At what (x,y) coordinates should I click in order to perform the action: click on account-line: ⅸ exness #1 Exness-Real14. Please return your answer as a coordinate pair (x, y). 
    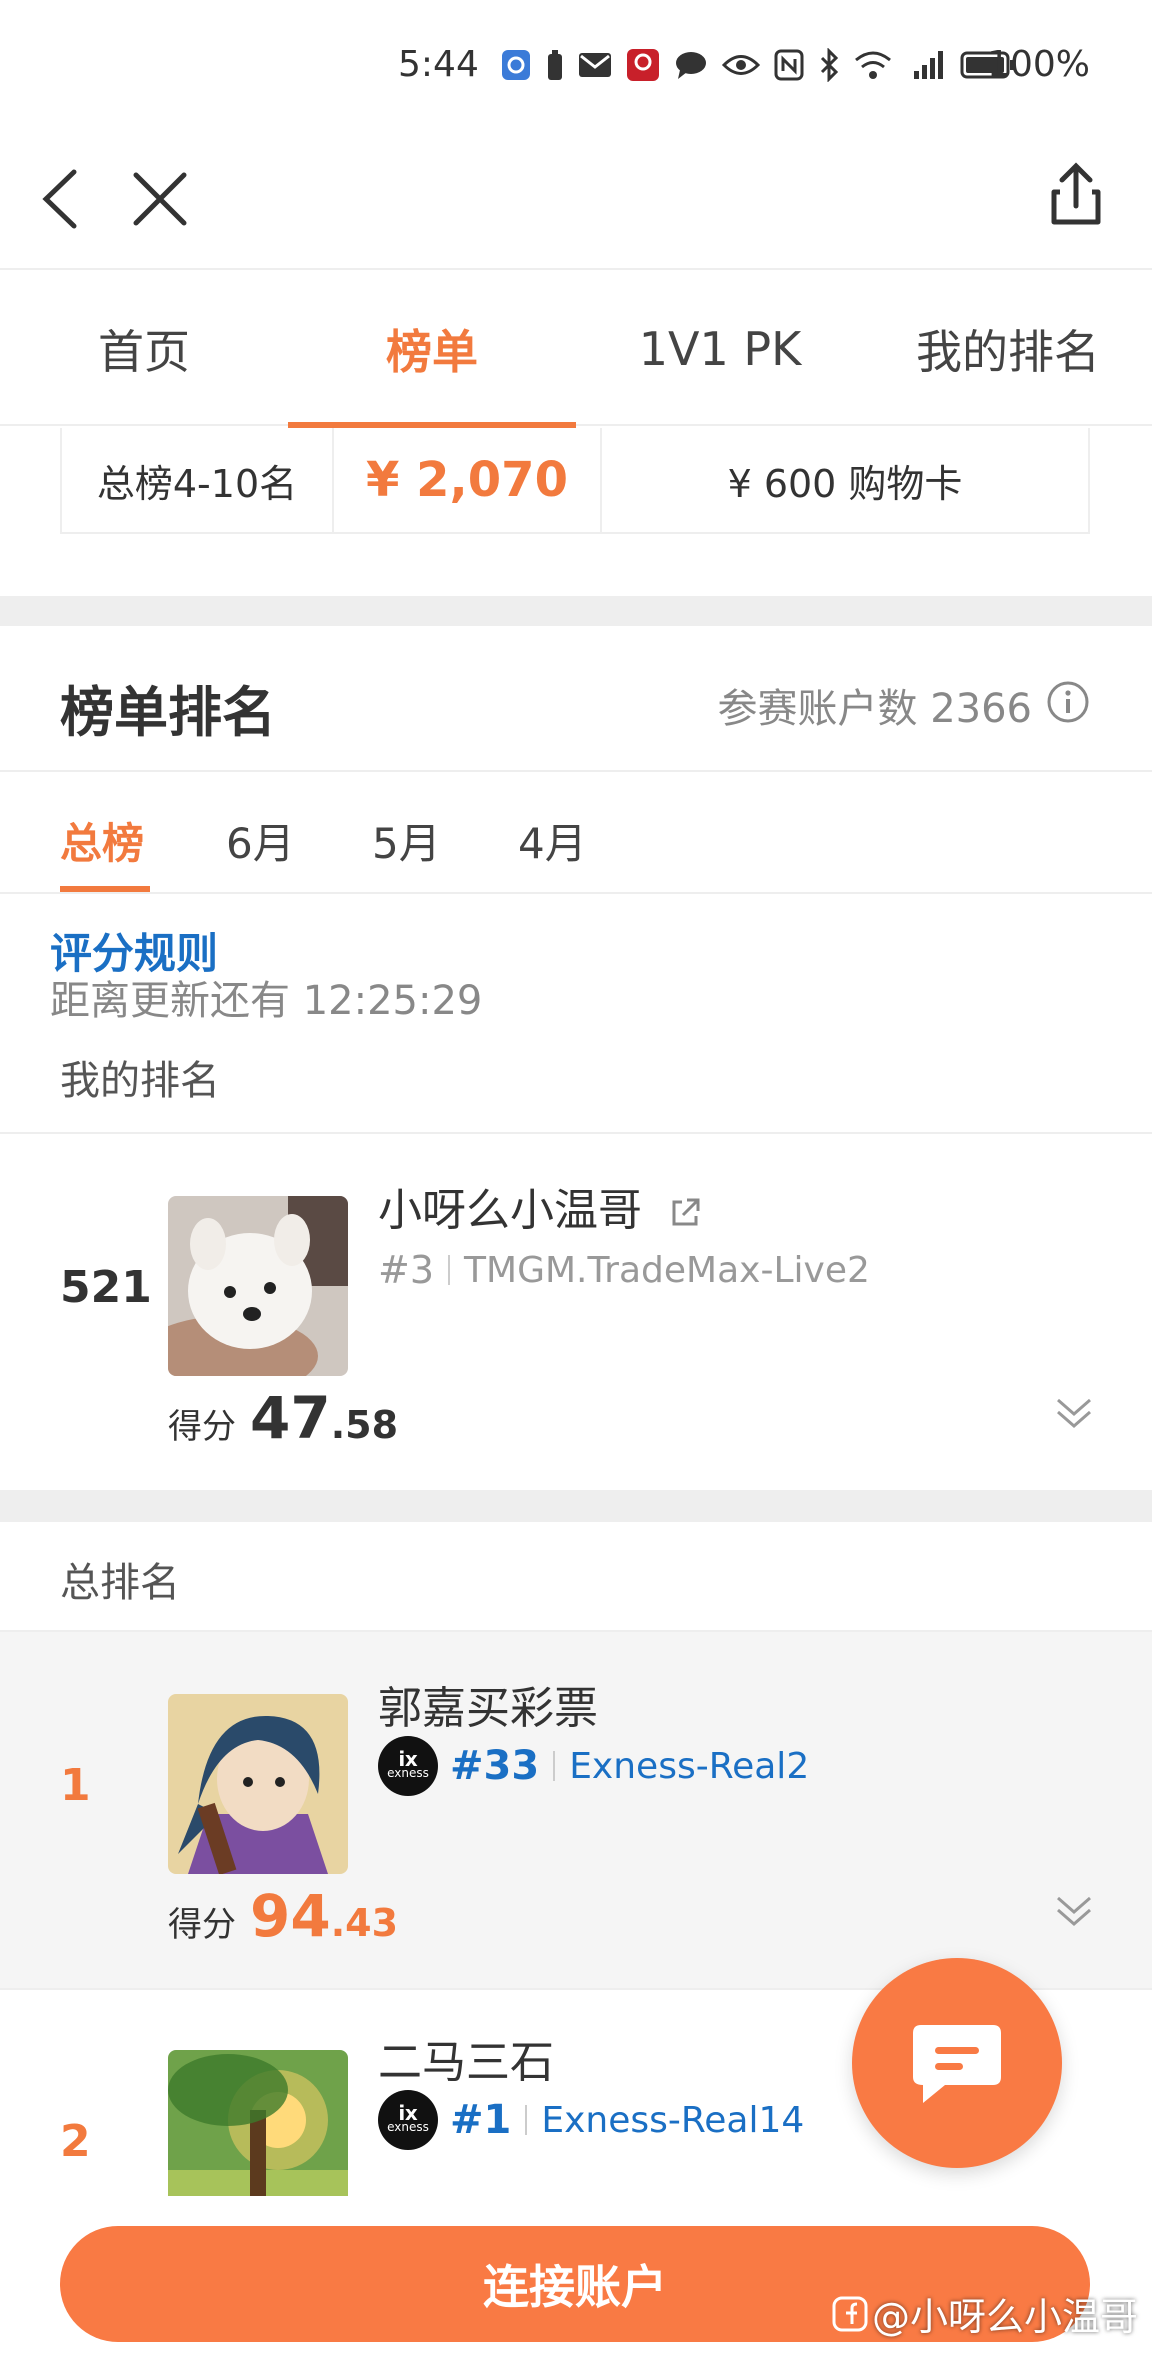
    Looking at the image, I should click on (591, 2120).